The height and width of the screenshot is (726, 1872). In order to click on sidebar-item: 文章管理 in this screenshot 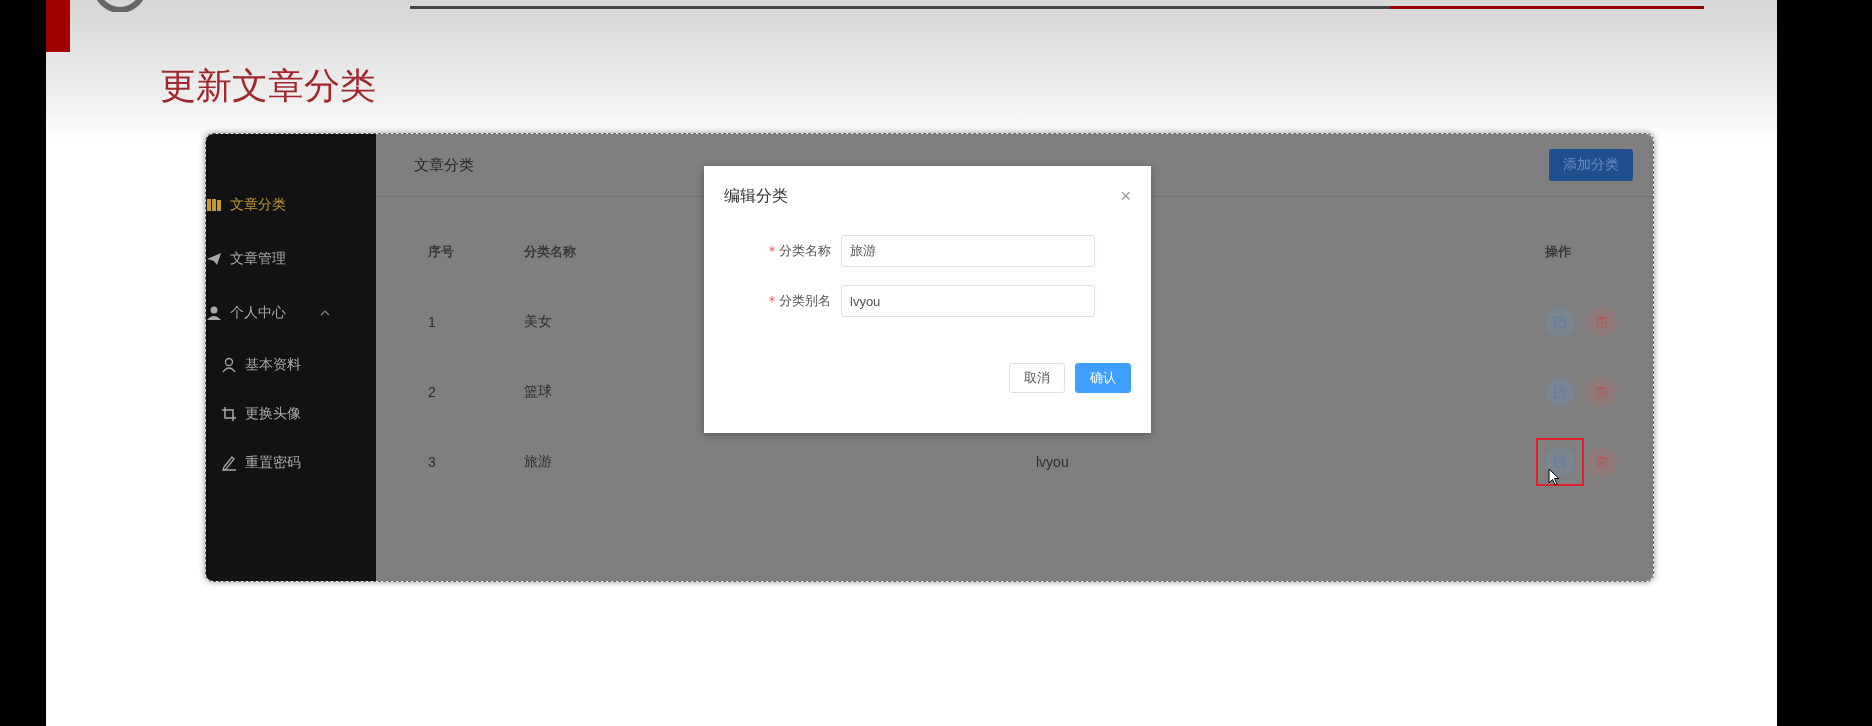, I will do `click(291, 259)`.